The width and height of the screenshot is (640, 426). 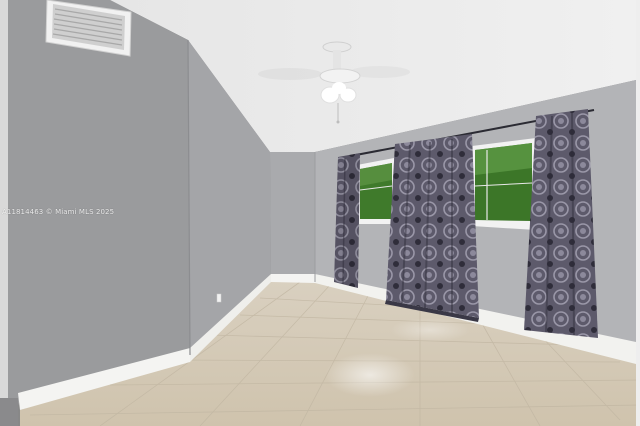 I want to click on back-wall, so click(x=292, y=217).